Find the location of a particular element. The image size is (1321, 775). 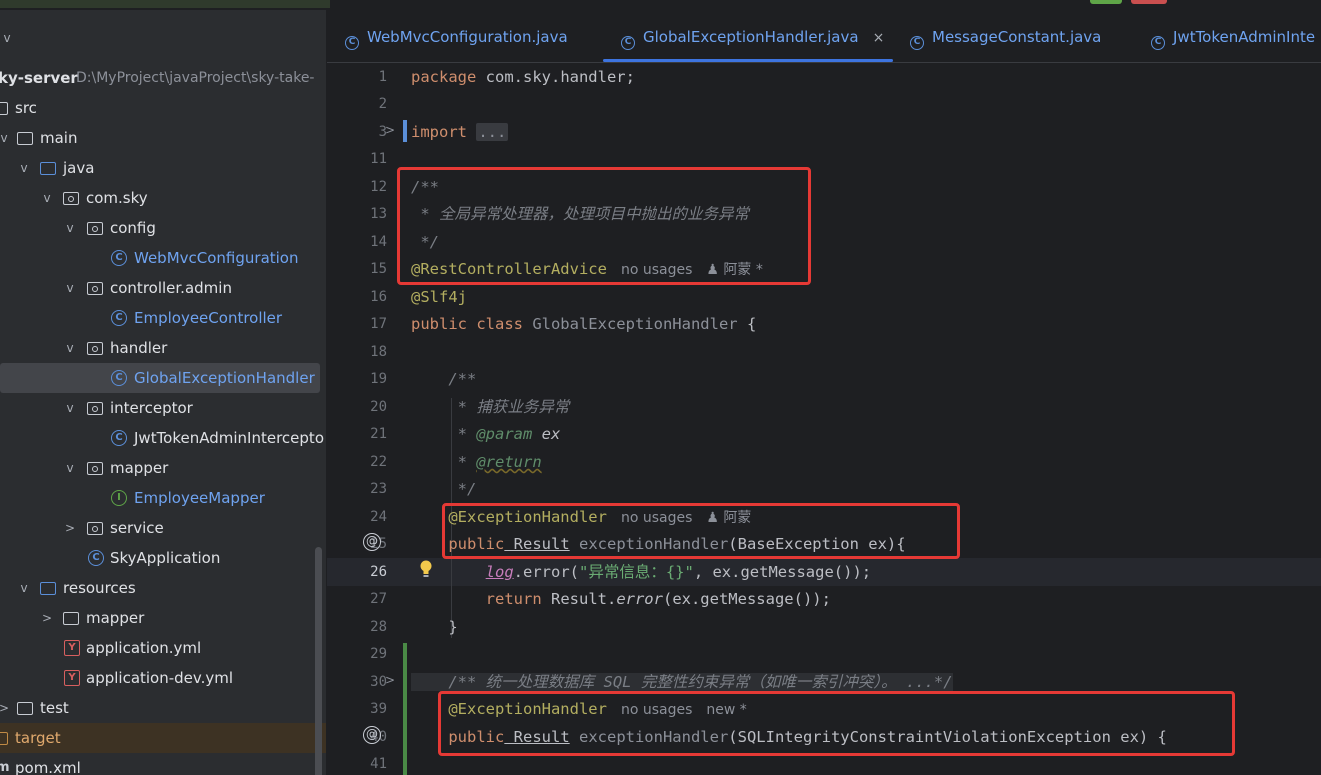

tree-item-label: JwtTokenAdminIntercepto is located at coordinates (229, 438).